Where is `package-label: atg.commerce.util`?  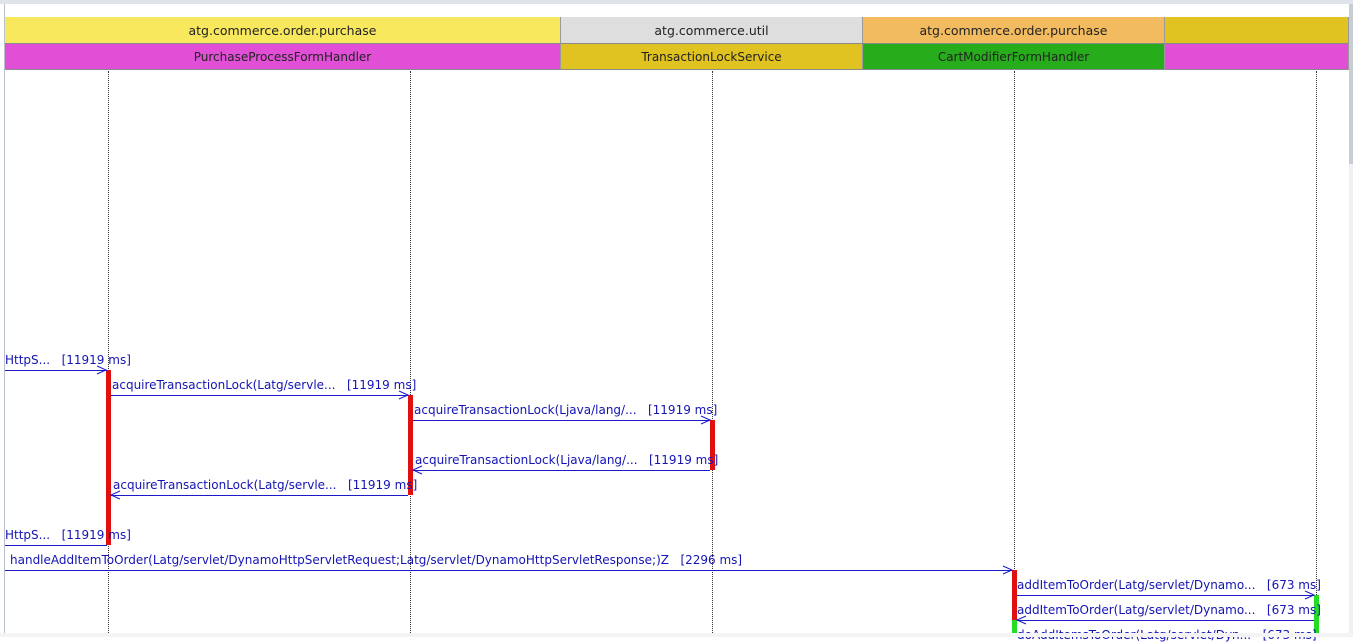
package-label: atg.commerce.util is located at coordinates (711, 30).